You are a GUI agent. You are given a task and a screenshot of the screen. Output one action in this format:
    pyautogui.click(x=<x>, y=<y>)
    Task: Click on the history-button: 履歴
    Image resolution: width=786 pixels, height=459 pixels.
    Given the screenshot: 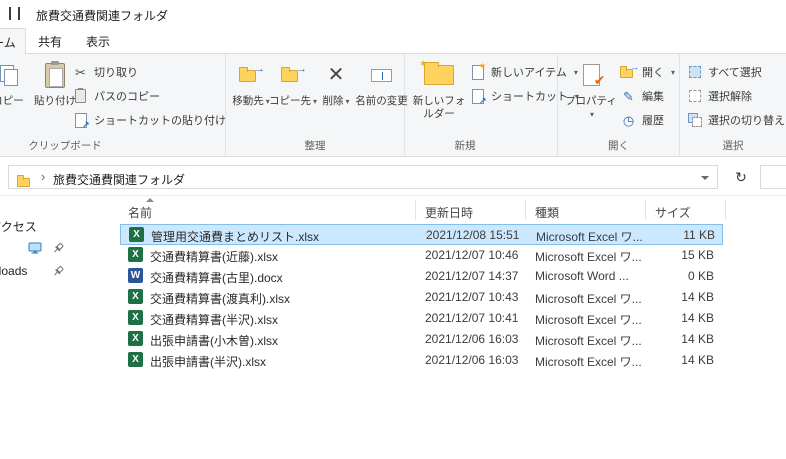 What is the action you would take?
    pyautogui.click(x=642, y=120)
    